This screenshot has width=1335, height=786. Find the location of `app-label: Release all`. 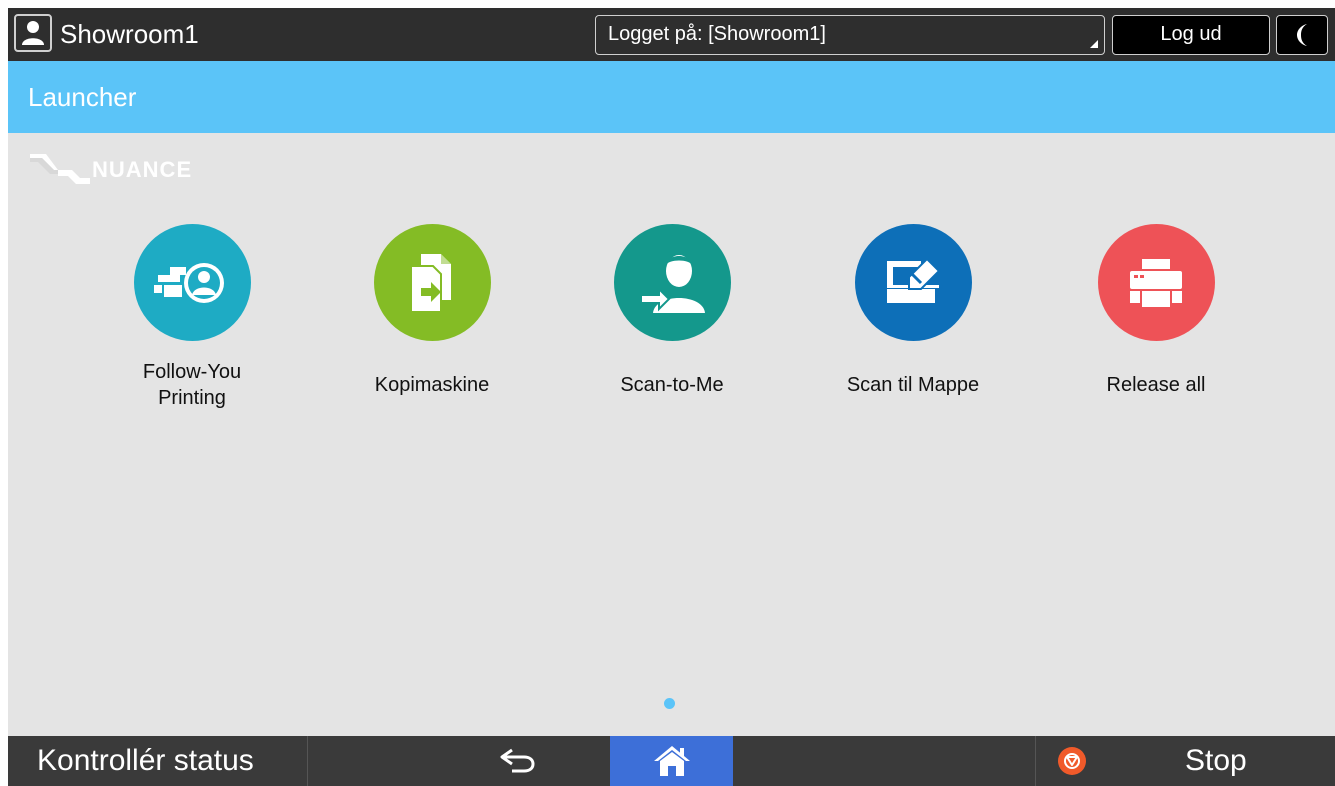

app-label: Release all is located at coordinates (1156, 385).